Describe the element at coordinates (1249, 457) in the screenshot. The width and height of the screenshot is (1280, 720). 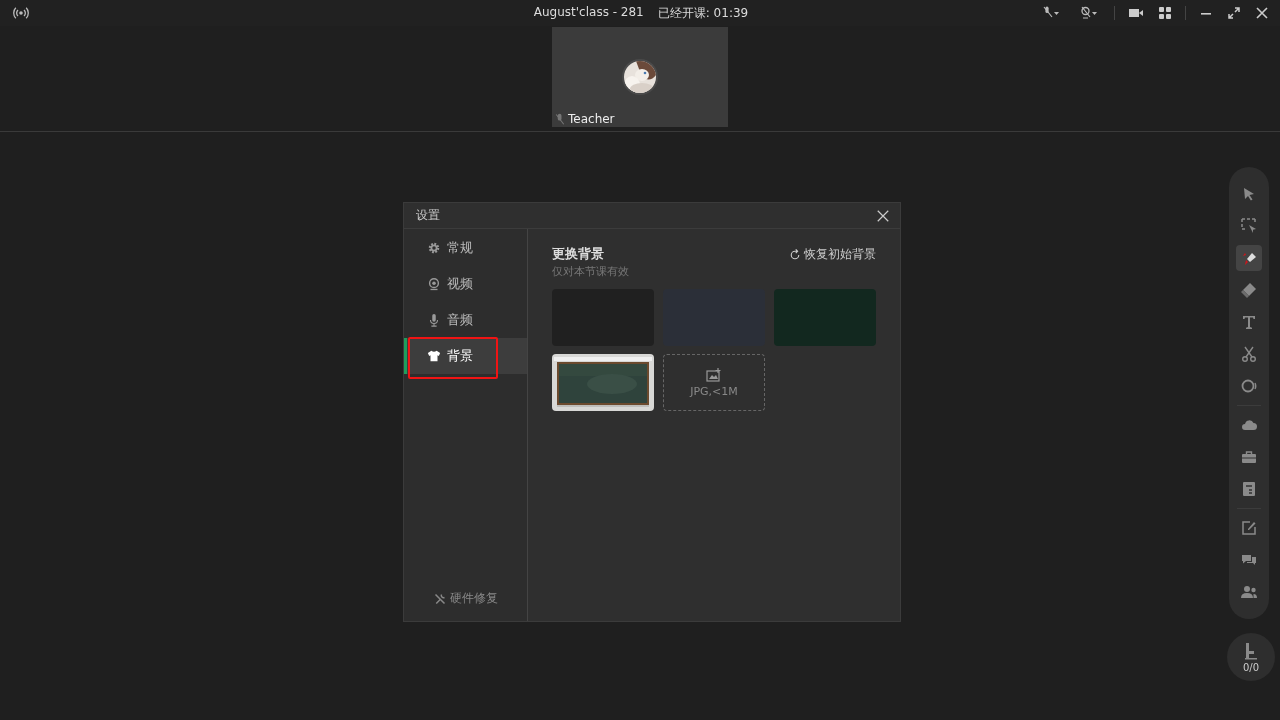
I see `toolbox-icon` at that location.